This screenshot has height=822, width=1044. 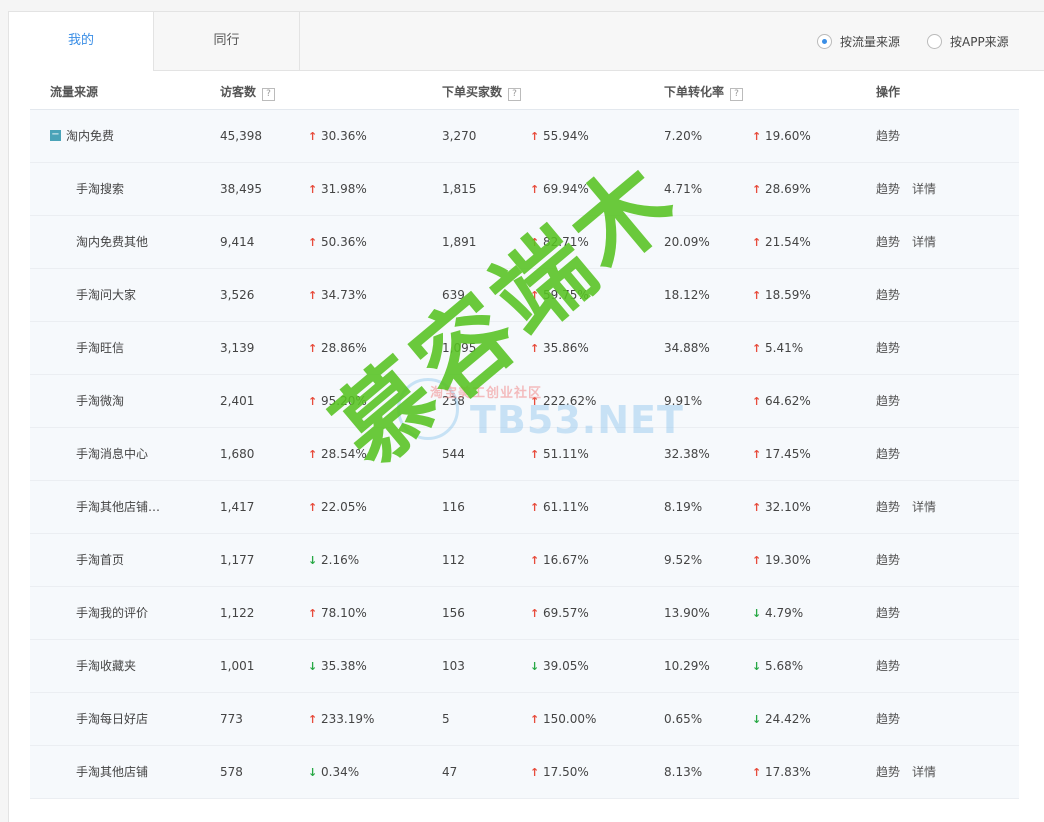 What do you see at coordinates (824, 41) in the screenshot?
I see `radio-checked-icon` at bounding box center [824, 41].